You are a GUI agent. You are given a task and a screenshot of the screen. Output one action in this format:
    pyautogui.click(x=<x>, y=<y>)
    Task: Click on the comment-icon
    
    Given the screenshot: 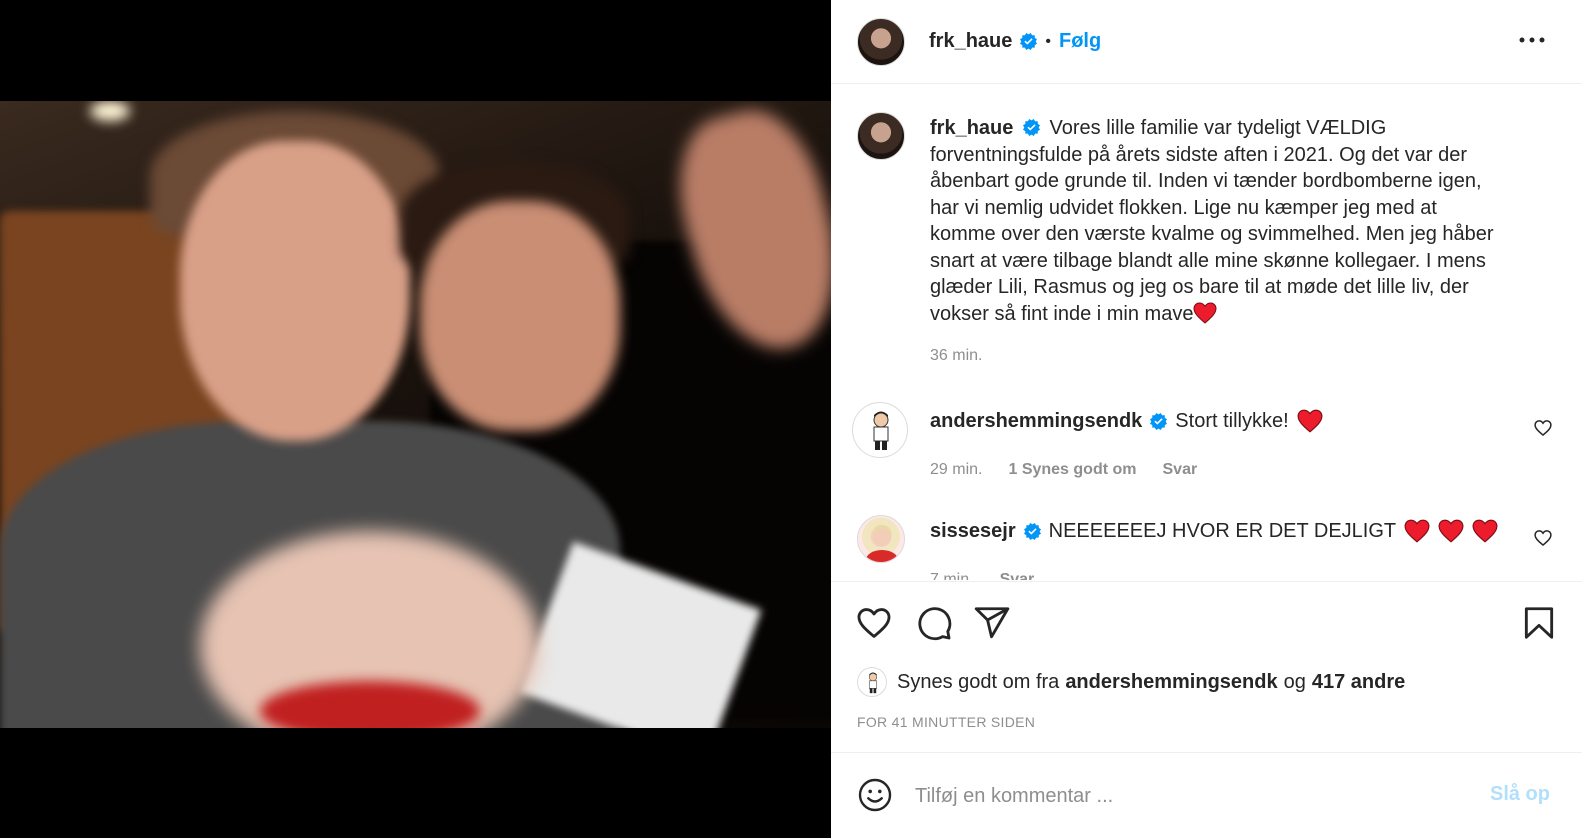 What is the action you would take?
    pyautogui.click(x=934, y=623)
    